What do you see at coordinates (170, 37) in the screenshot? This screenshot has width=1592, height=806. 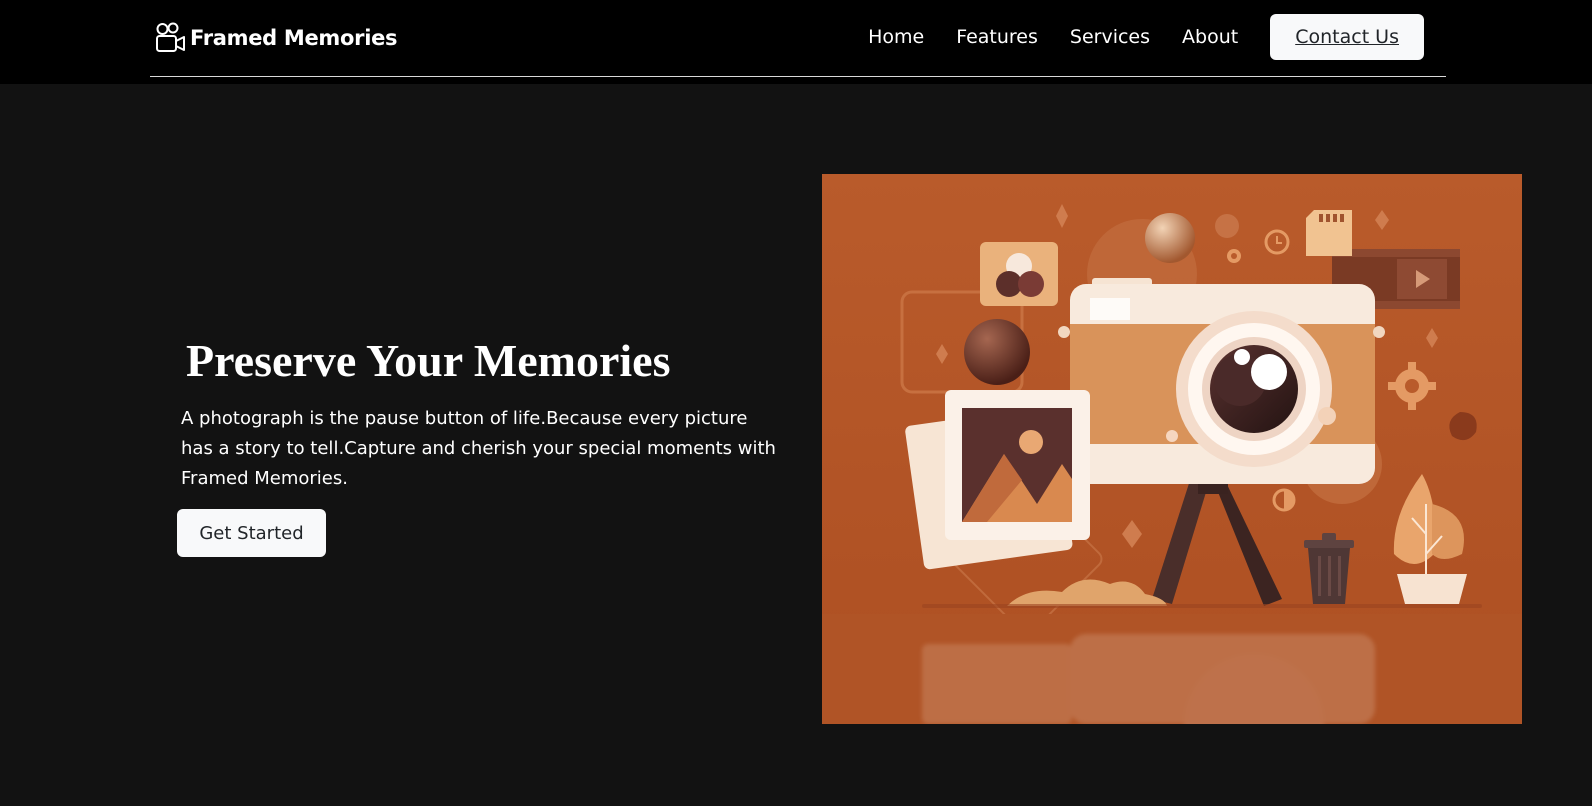 I see `camera-reels-icon` at bounding box center [170, 37].